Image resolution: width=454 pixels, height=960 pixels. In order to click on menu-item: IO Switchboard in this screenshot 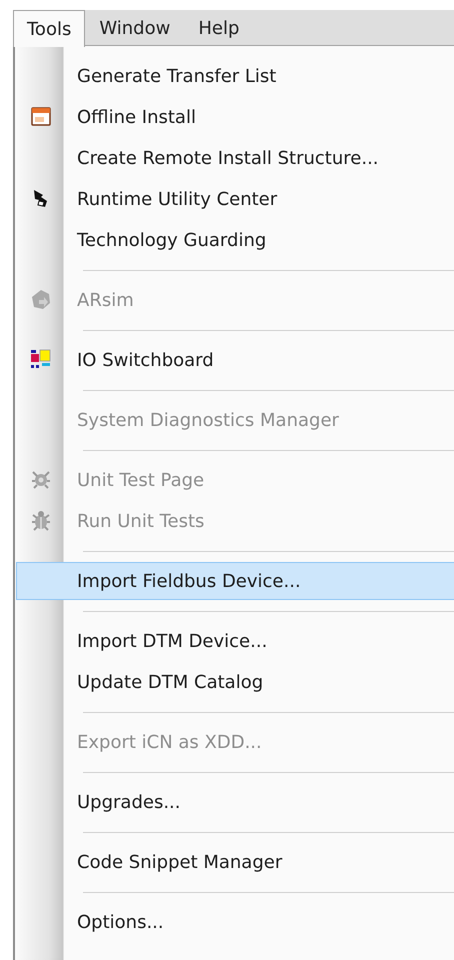, I will do `click(235, 360)`.